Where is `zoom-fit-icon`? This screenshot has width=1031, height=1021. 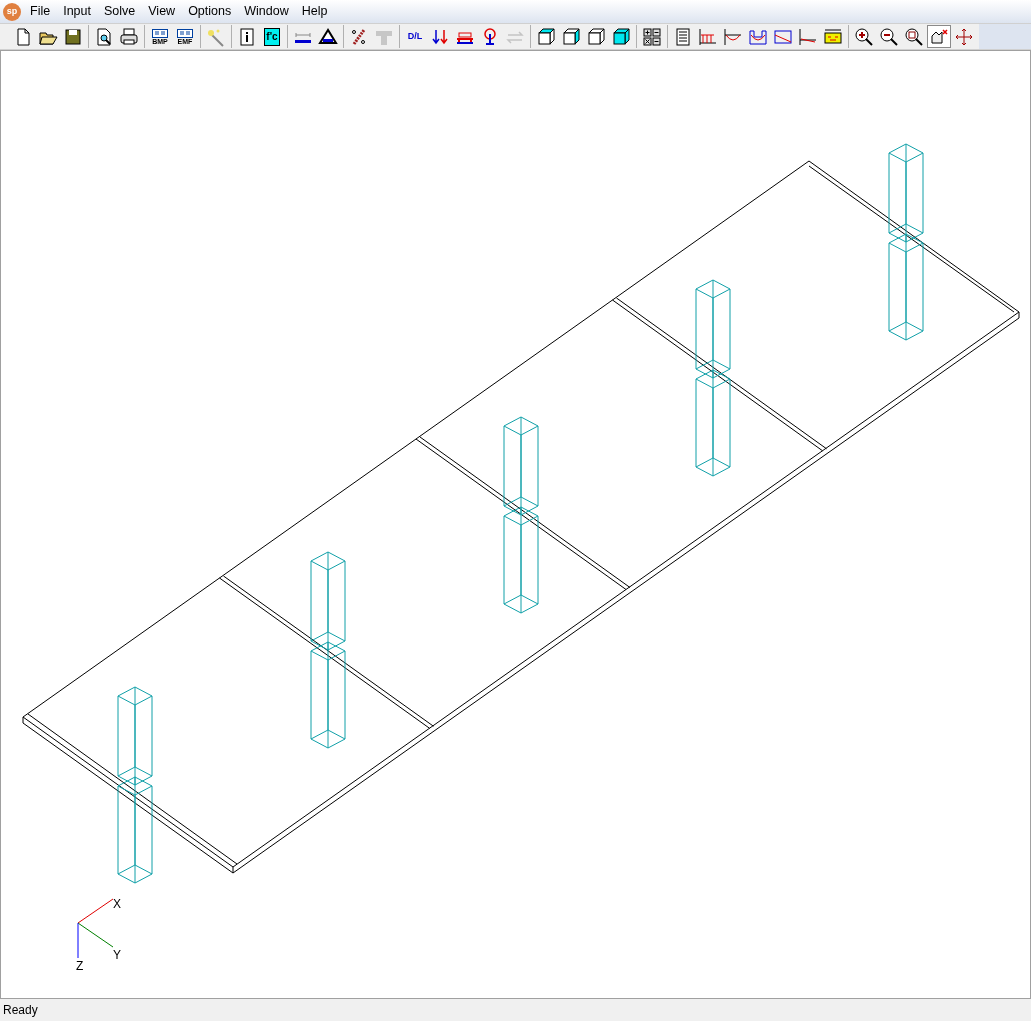
zoom-fit-icon is located at coordinates (914, 36).